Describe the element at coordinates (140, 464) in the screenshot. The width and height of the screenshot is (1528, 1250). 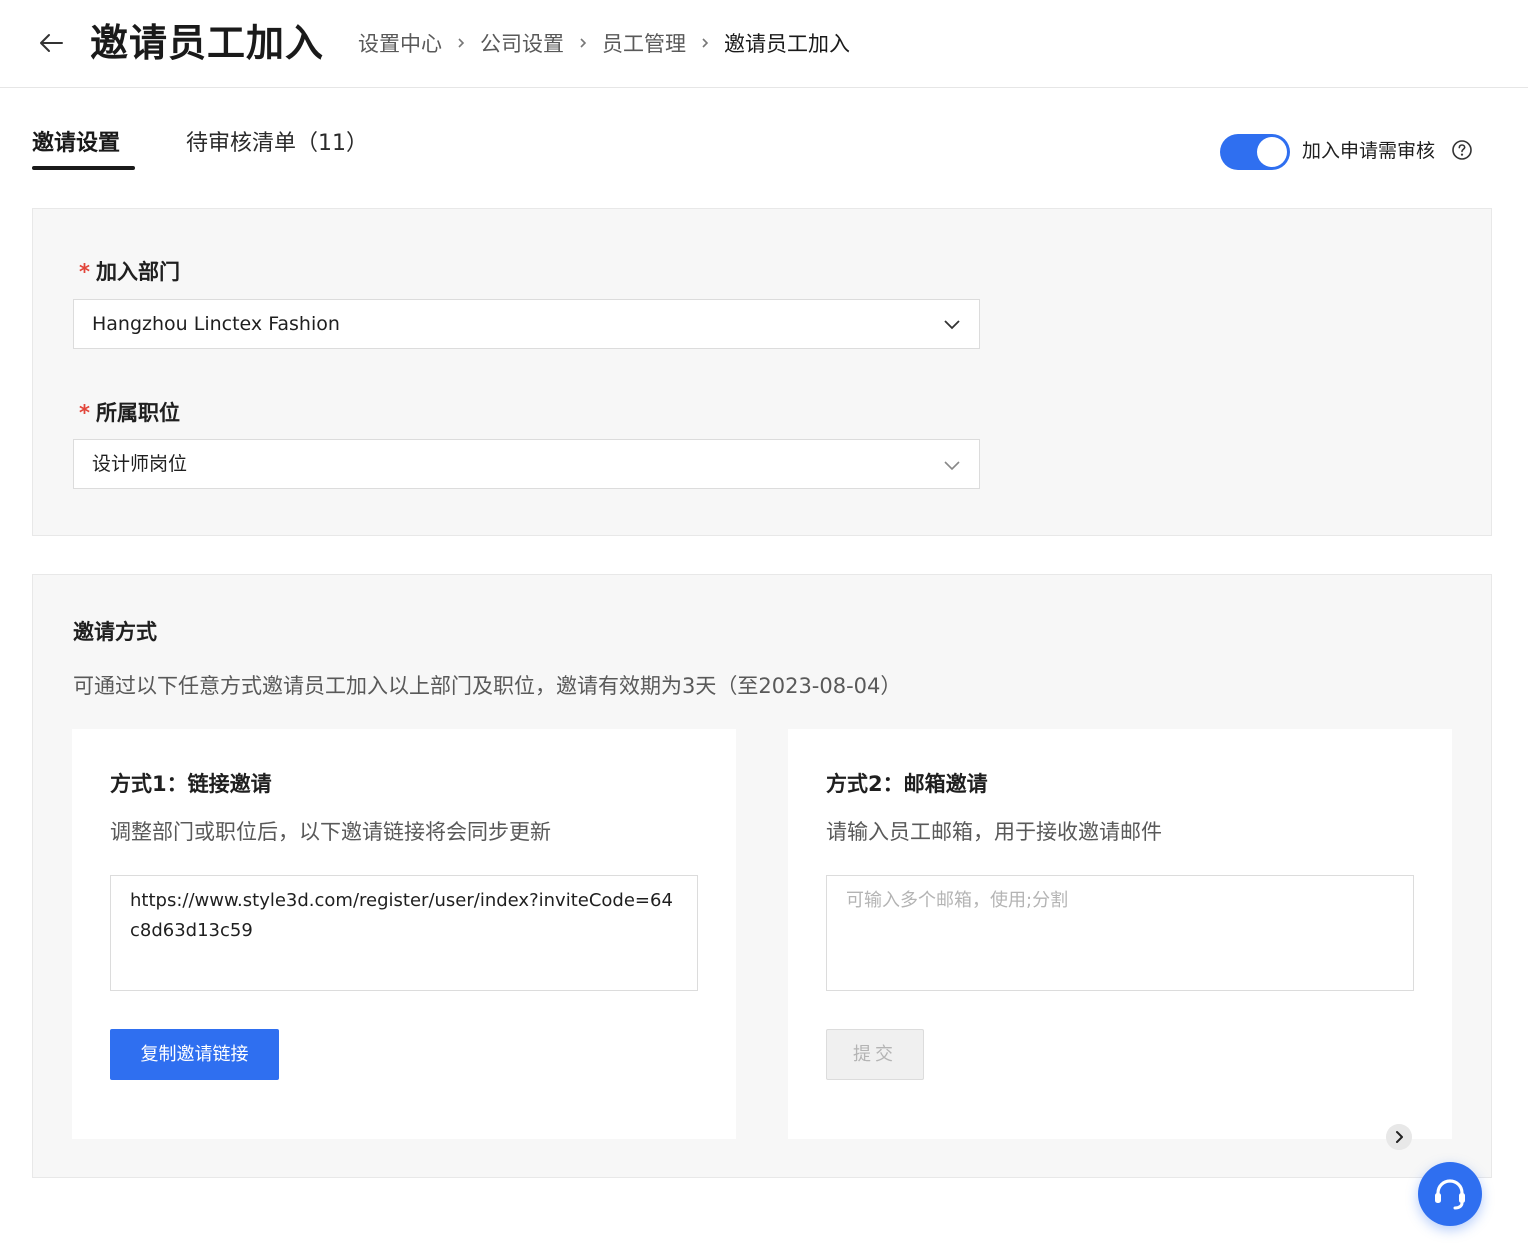
I see `position-select-value: 设计师岗位` at that location.